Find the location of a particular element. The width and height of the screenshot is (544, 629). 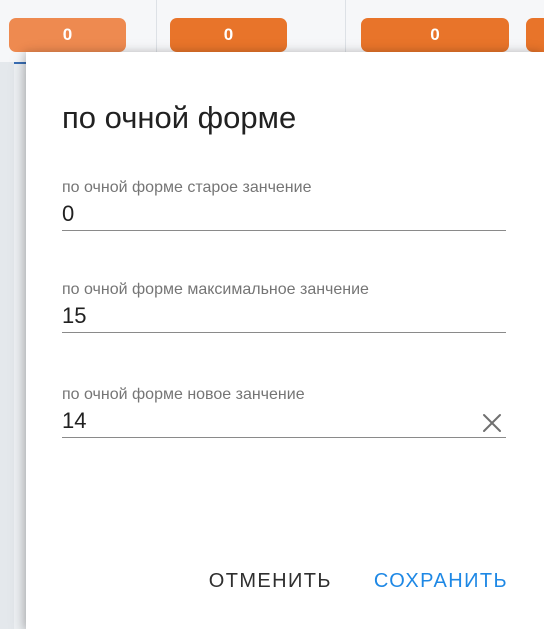

old-value-input-row is located at coordinates (284, 214).